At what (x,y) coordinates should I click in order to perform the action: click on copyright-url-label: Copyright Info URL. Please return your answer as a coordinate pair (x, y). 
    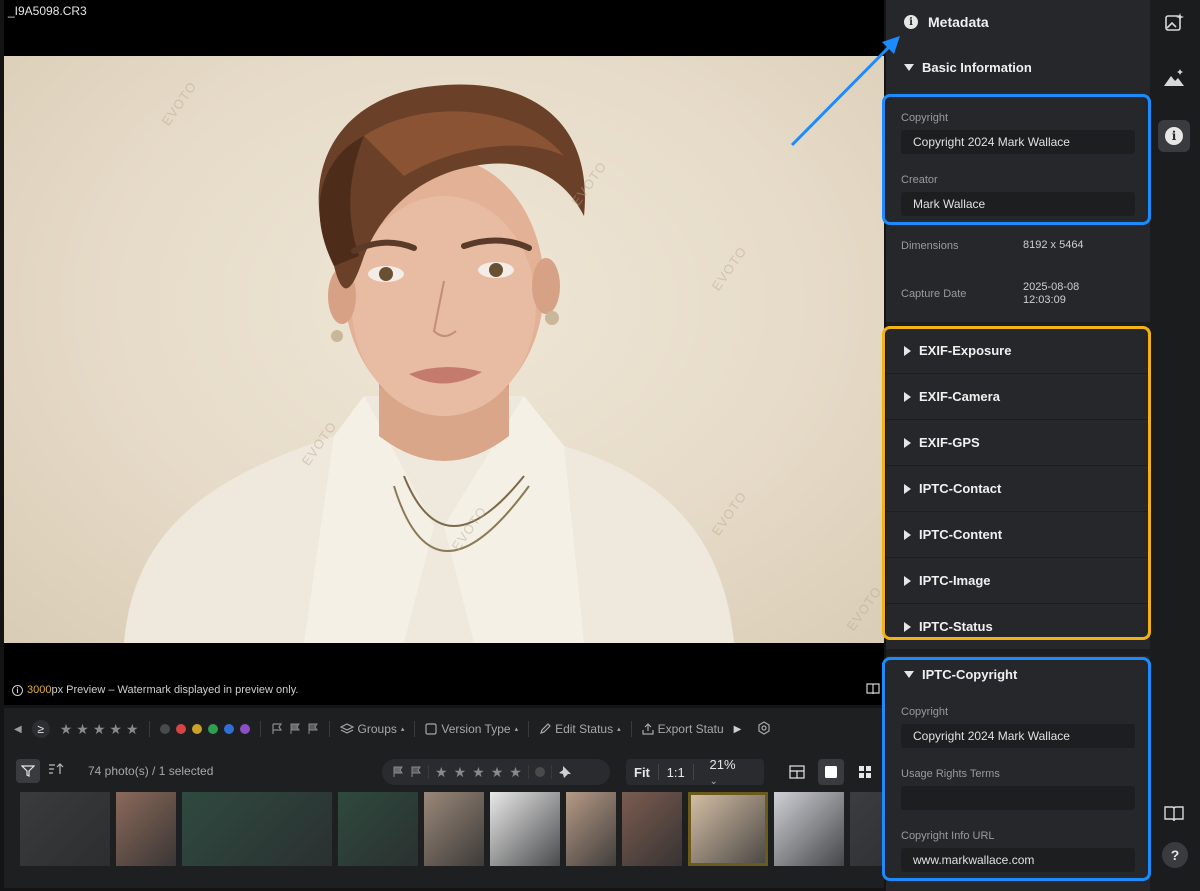
    Looking at the image, I should click on (948, 836).